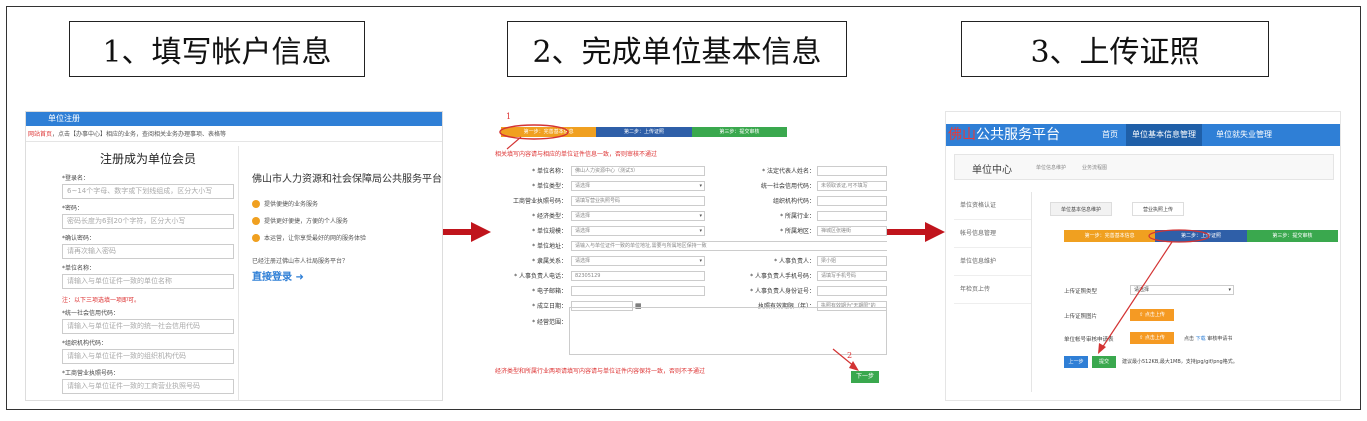 This screenshot has width=1367, height=421. Describe the element at coordinates (217, 49) in the screenshot. I see `step1-title: 1、填写帐户信息` at that location.